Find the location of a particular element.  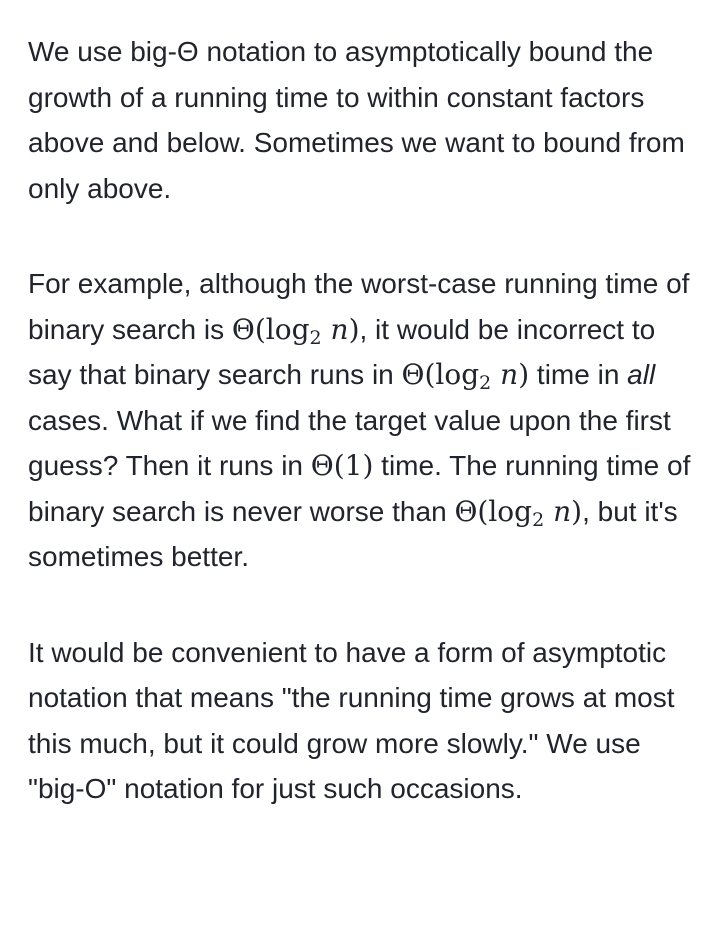

paragraph-text: time in is located at coordinates (578, 374).